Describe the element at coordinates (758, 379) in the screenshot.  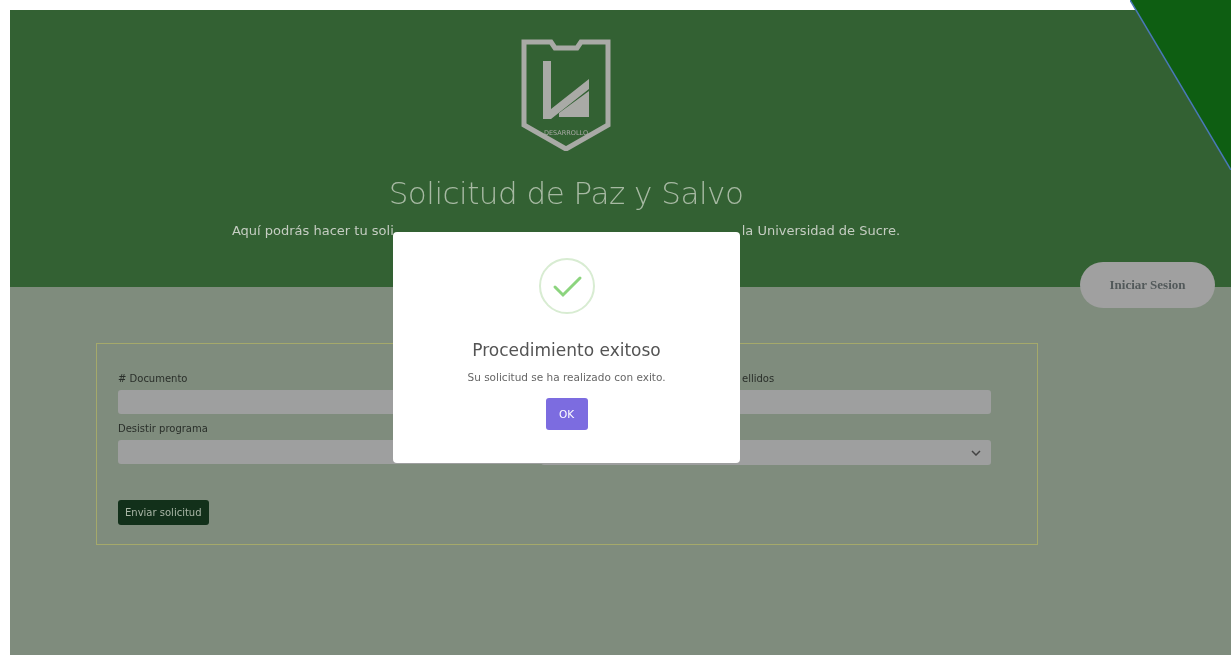
I see `field-label: ellidos` at that location.